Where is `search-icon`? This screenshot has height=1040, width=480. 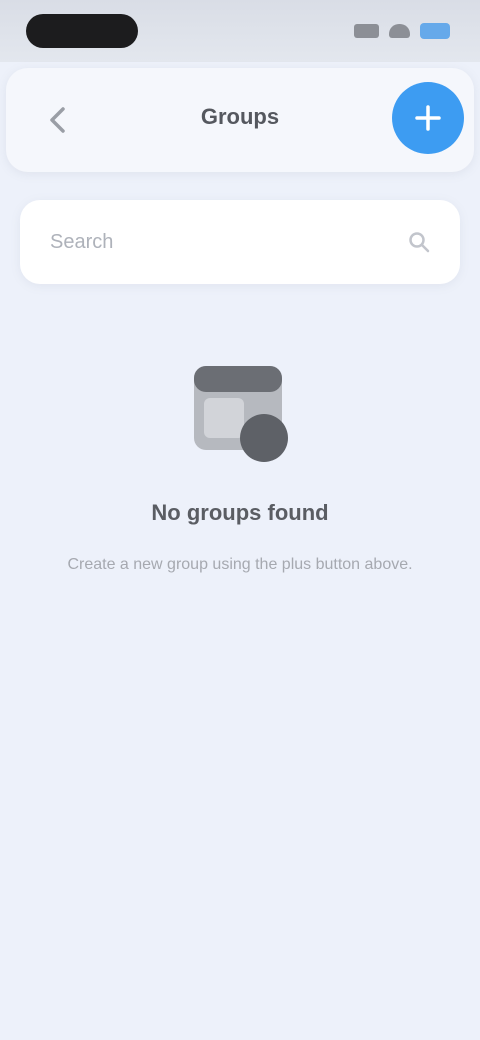 search-icon is located at coordinates (419, 242).